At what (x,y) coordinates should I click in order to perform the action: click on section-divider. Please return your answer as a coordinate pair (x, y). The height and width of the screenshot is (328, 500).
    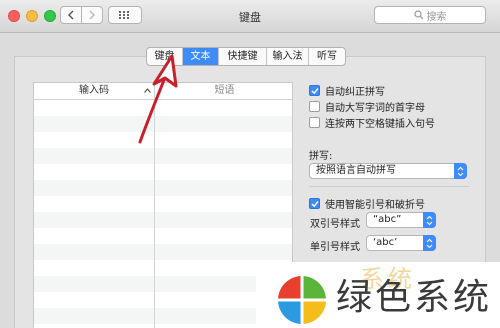
    Looking at the image, I should click on (389, 186).